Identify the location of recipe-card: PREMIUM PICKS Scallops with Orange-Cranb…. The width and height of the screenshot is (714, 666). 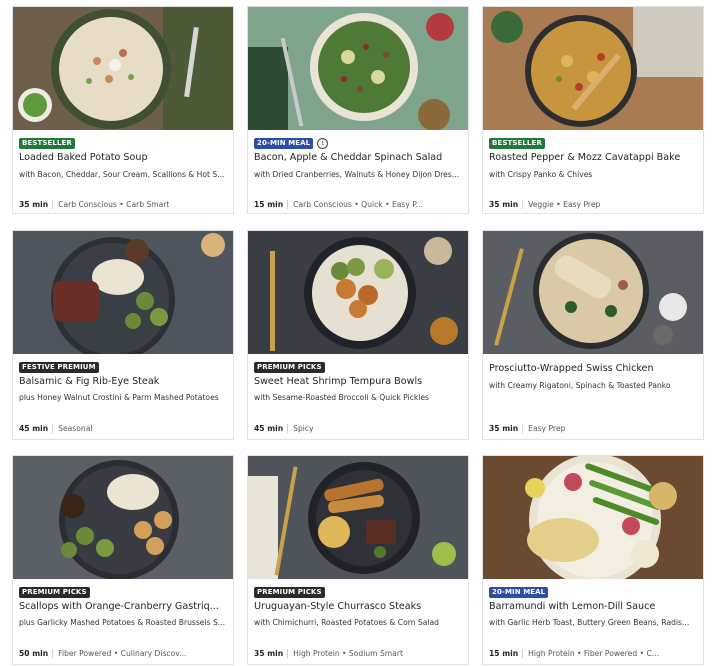
(123, 560).